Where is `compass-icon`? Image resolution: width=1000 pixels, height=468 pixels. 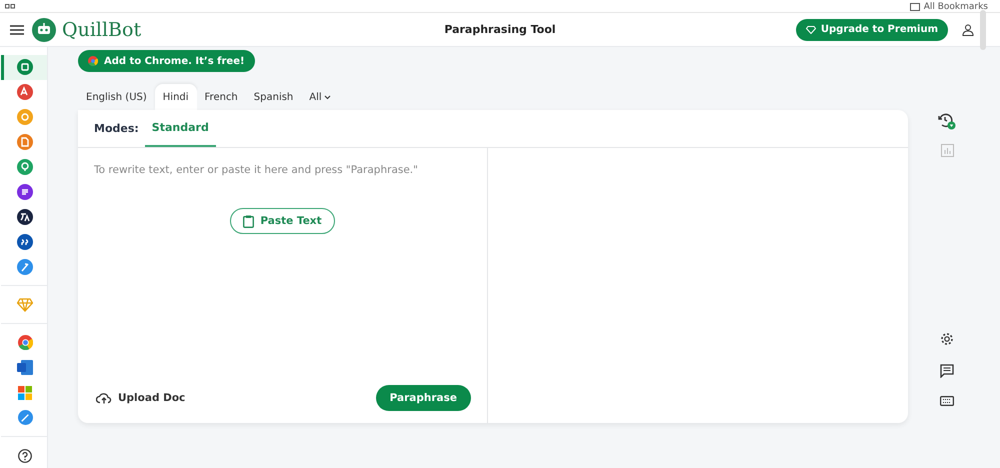
compass-icon is located at coordinates (25, 418).